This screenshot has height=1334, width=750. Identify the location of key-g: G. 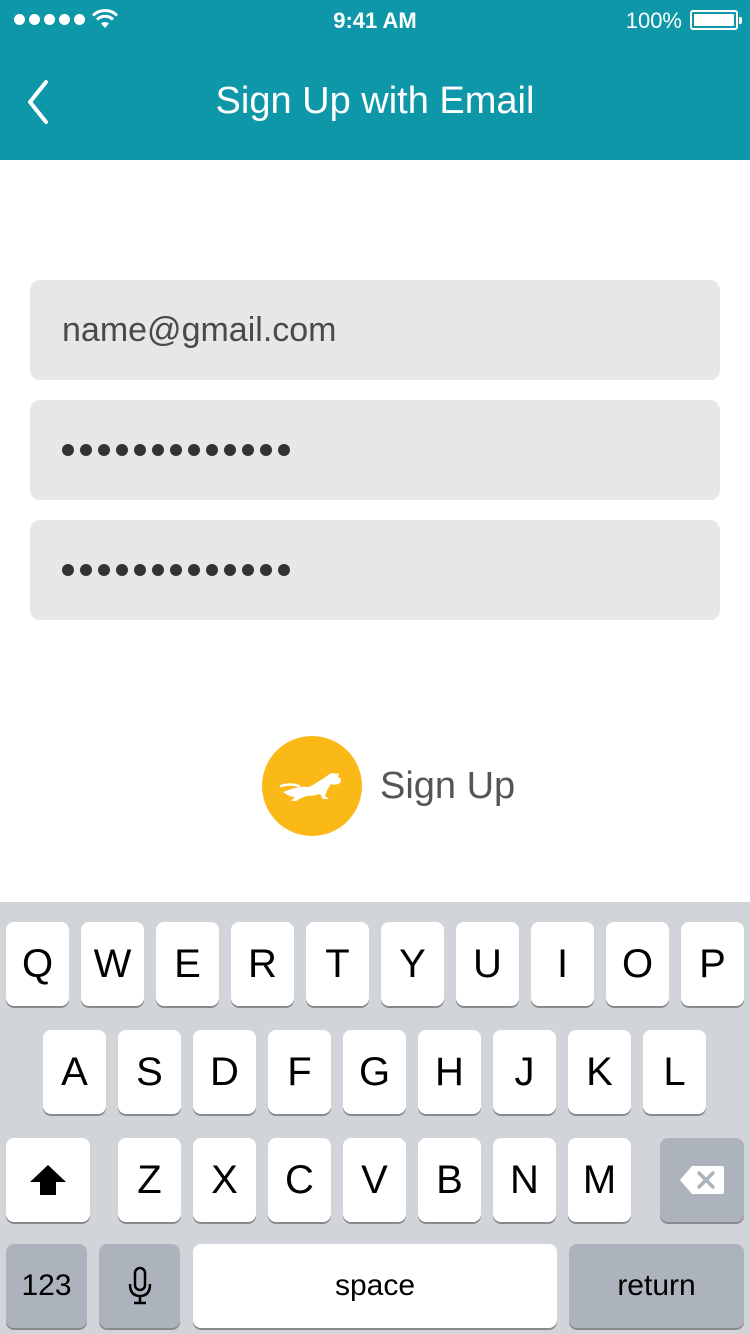
(374, 1072).